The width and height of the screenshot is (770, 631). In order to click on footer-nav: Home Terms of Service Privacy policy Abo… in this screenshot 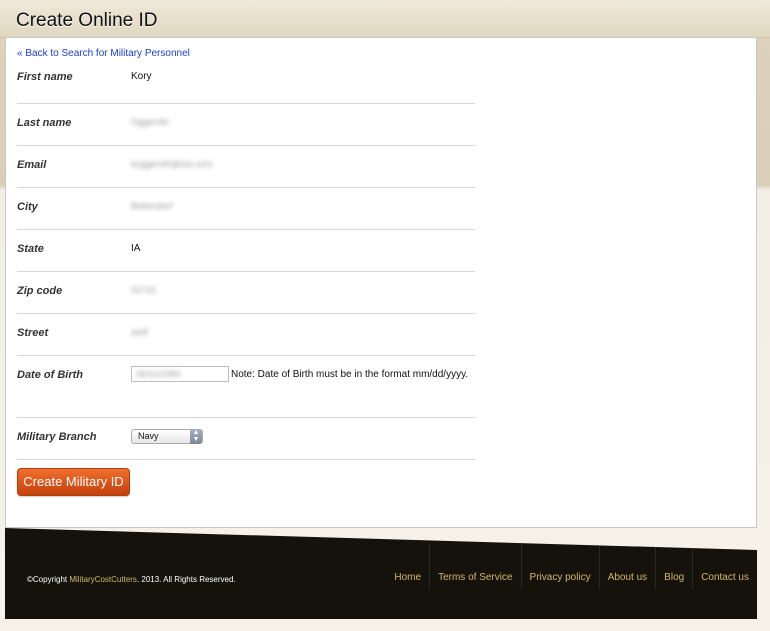, I will do `click(571, 566)`.